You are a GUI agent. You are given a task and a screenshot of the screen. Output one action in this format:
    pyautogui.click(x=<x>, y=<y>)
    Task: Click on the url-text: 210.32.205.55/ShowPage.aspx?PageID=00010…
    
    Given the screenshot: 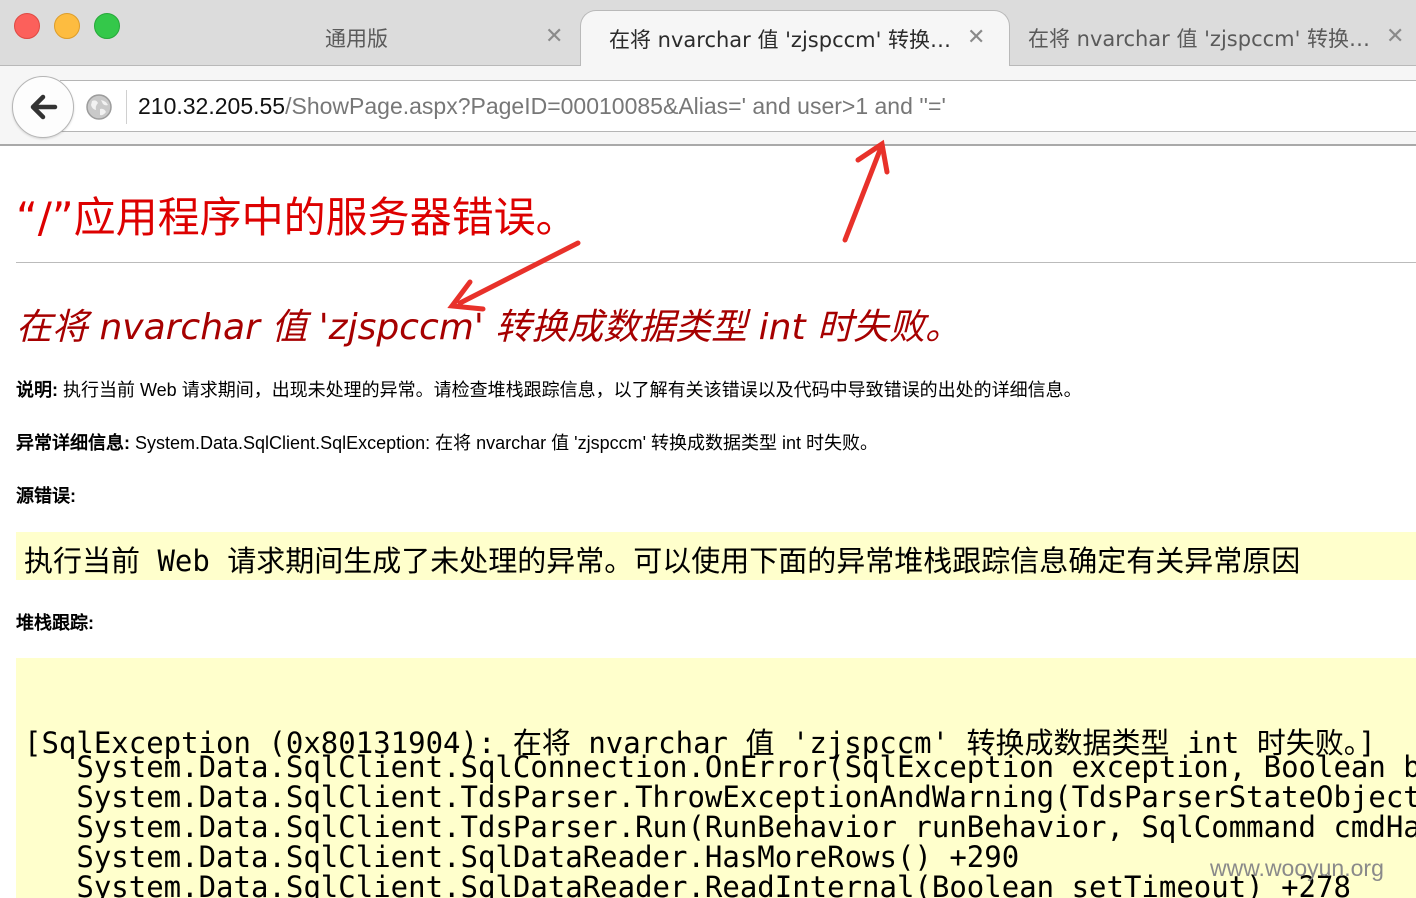 What is the action you would take?
    pyautogui.click(x=542, y=106)
    